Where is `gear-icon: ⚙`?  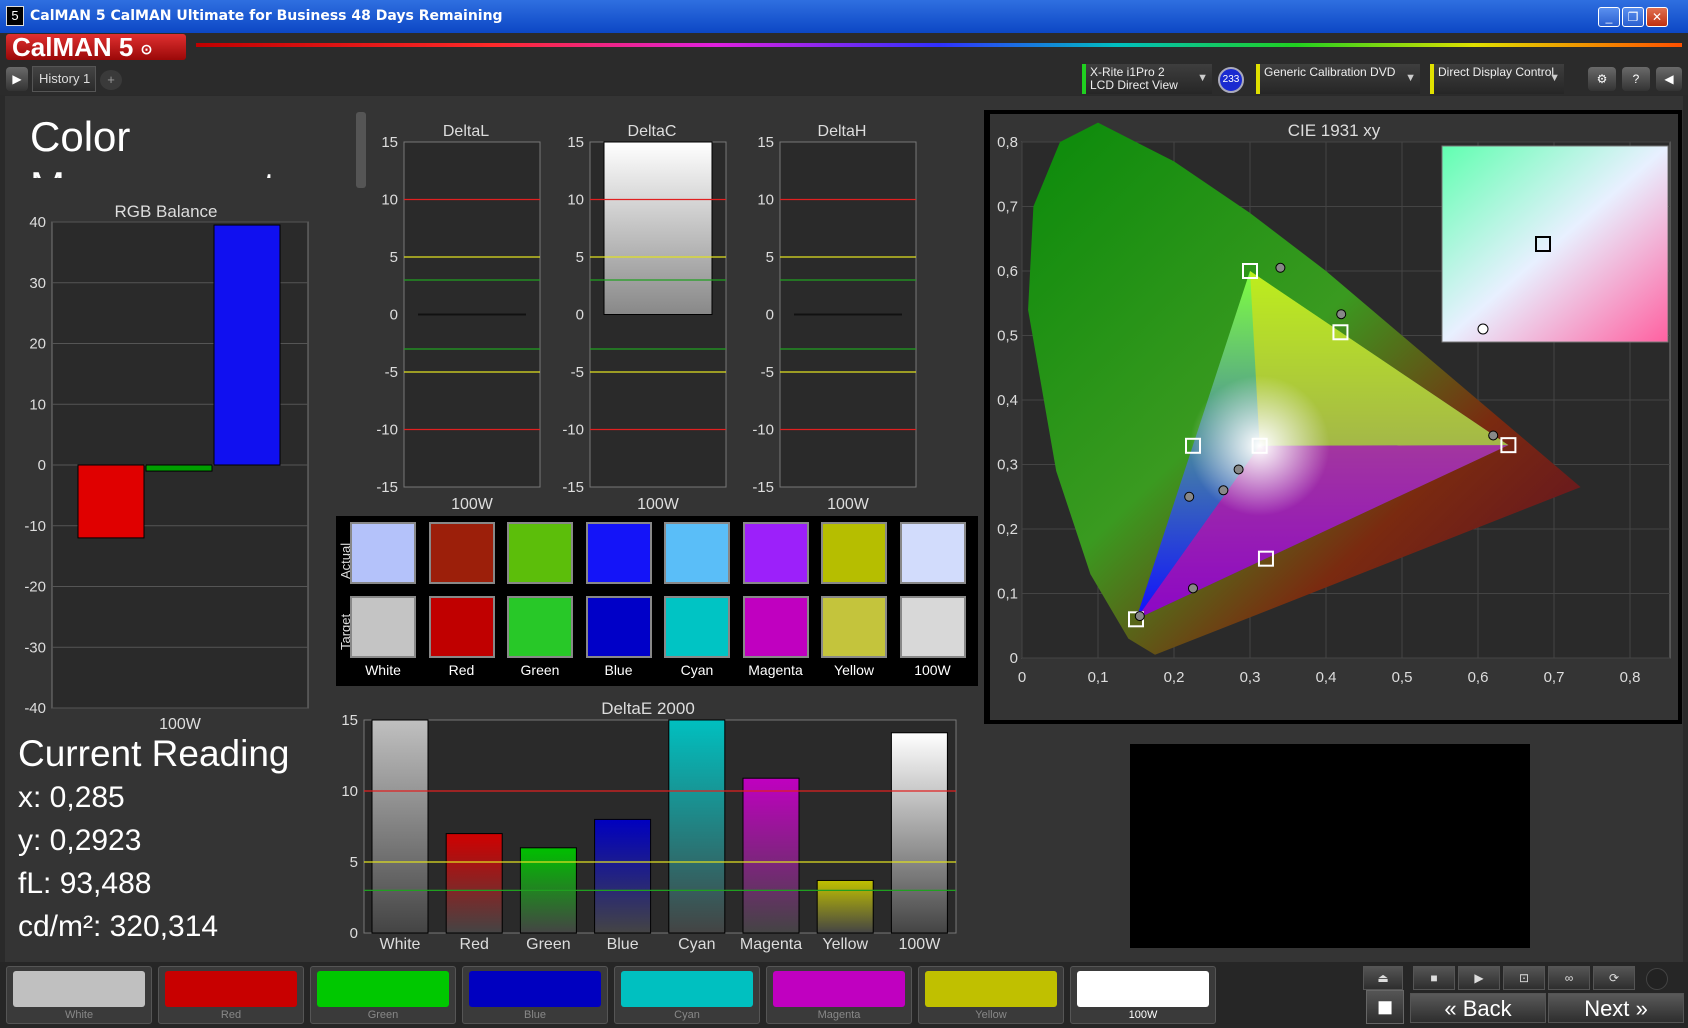
gear-icon: ⚙ is located at coordinates (1602, 79).